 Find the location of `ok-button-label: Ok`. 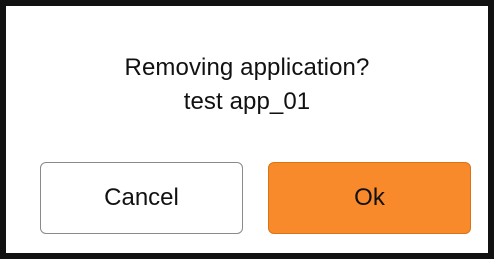

ok-button-label: Ok is located at coordinates (369, 197).